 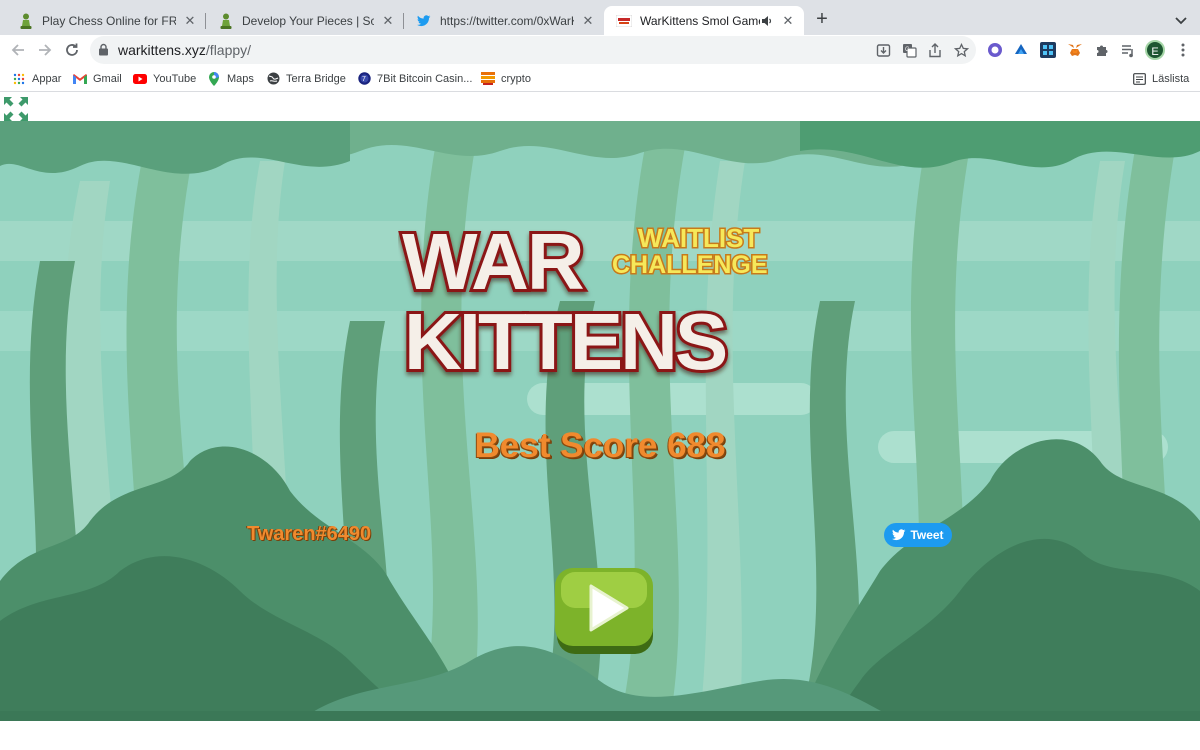 I want to click on reading-list-button: Läslista, so click(x=1160, y=78).